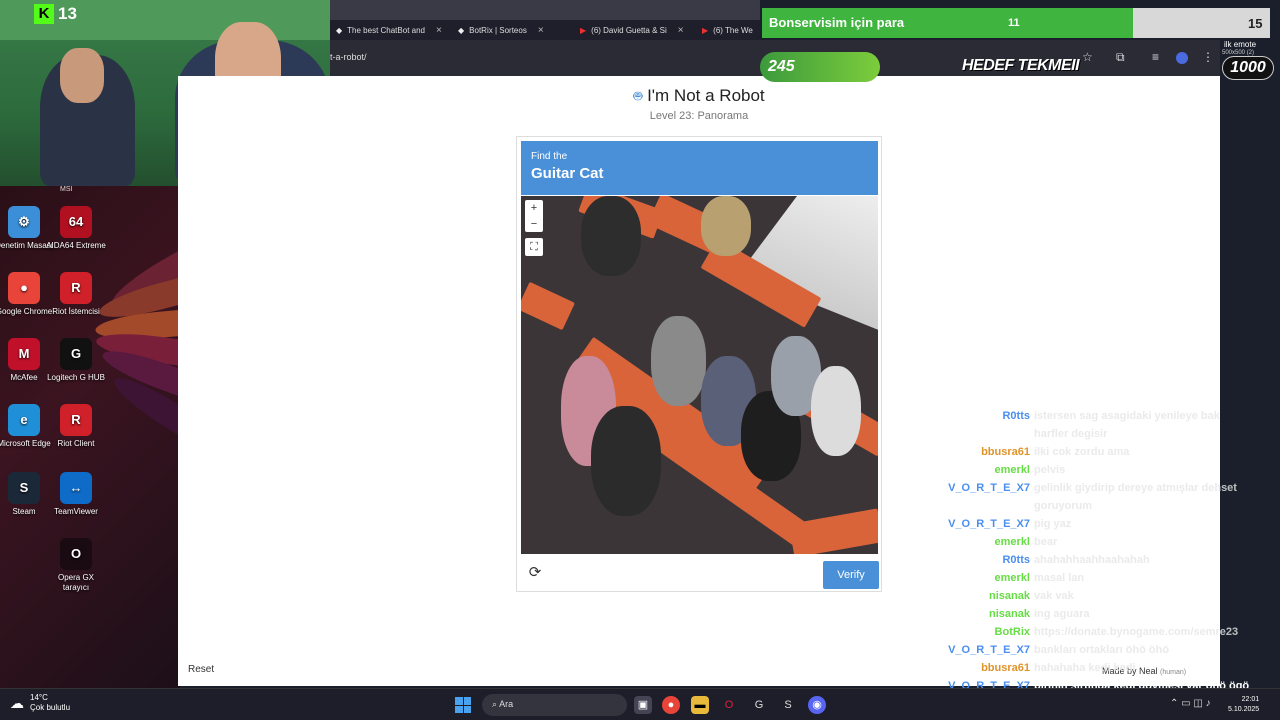 The height and width of the screenshot is (720, 1280). Describe the element at coordinates (24, 420) in the screenshot. I see `app-icon: e` at that location.